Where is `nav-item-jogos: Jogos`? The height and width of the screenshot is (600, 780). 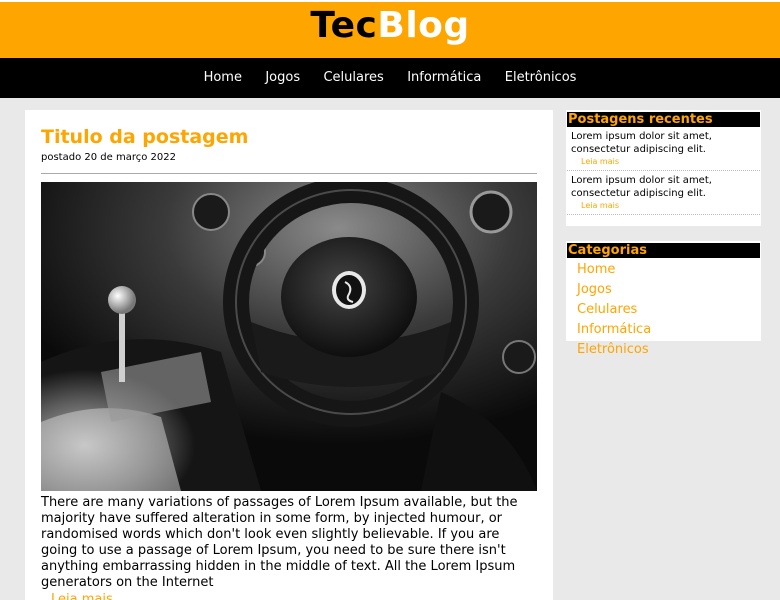 nav-item-jogos: Jogos is located at coordinates (283, 77).